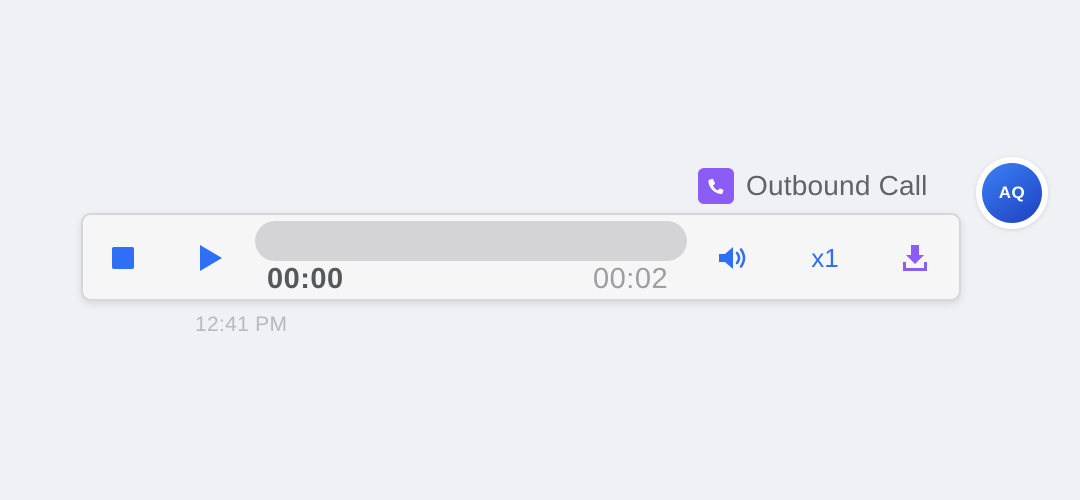 The height and width of the screenshot is (500, 1080). What do you see at coordinates (305, 279) in the screenshot?
I see `current-time: 00:00` at bounding box center [305, 279].